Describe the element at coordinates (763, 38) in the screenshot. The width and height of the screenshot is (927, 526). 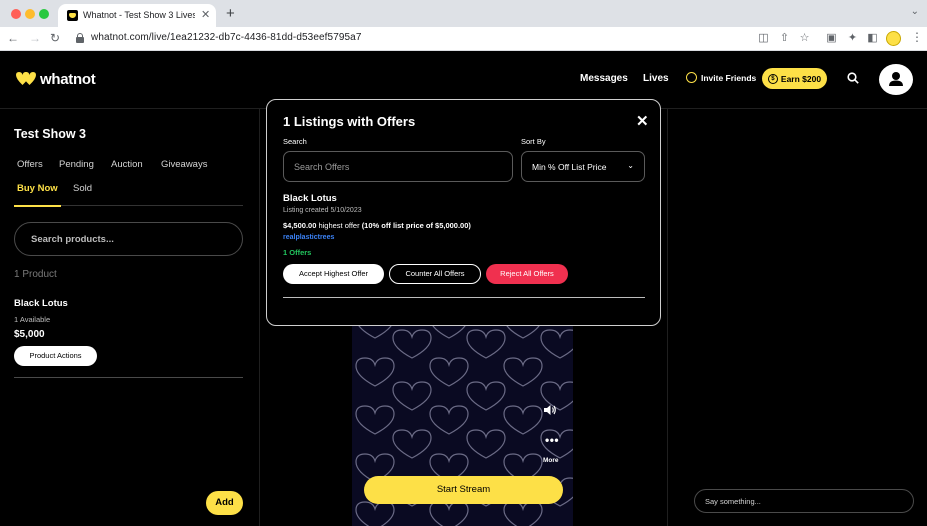
I see `install-app-icon: ◫` at that location.